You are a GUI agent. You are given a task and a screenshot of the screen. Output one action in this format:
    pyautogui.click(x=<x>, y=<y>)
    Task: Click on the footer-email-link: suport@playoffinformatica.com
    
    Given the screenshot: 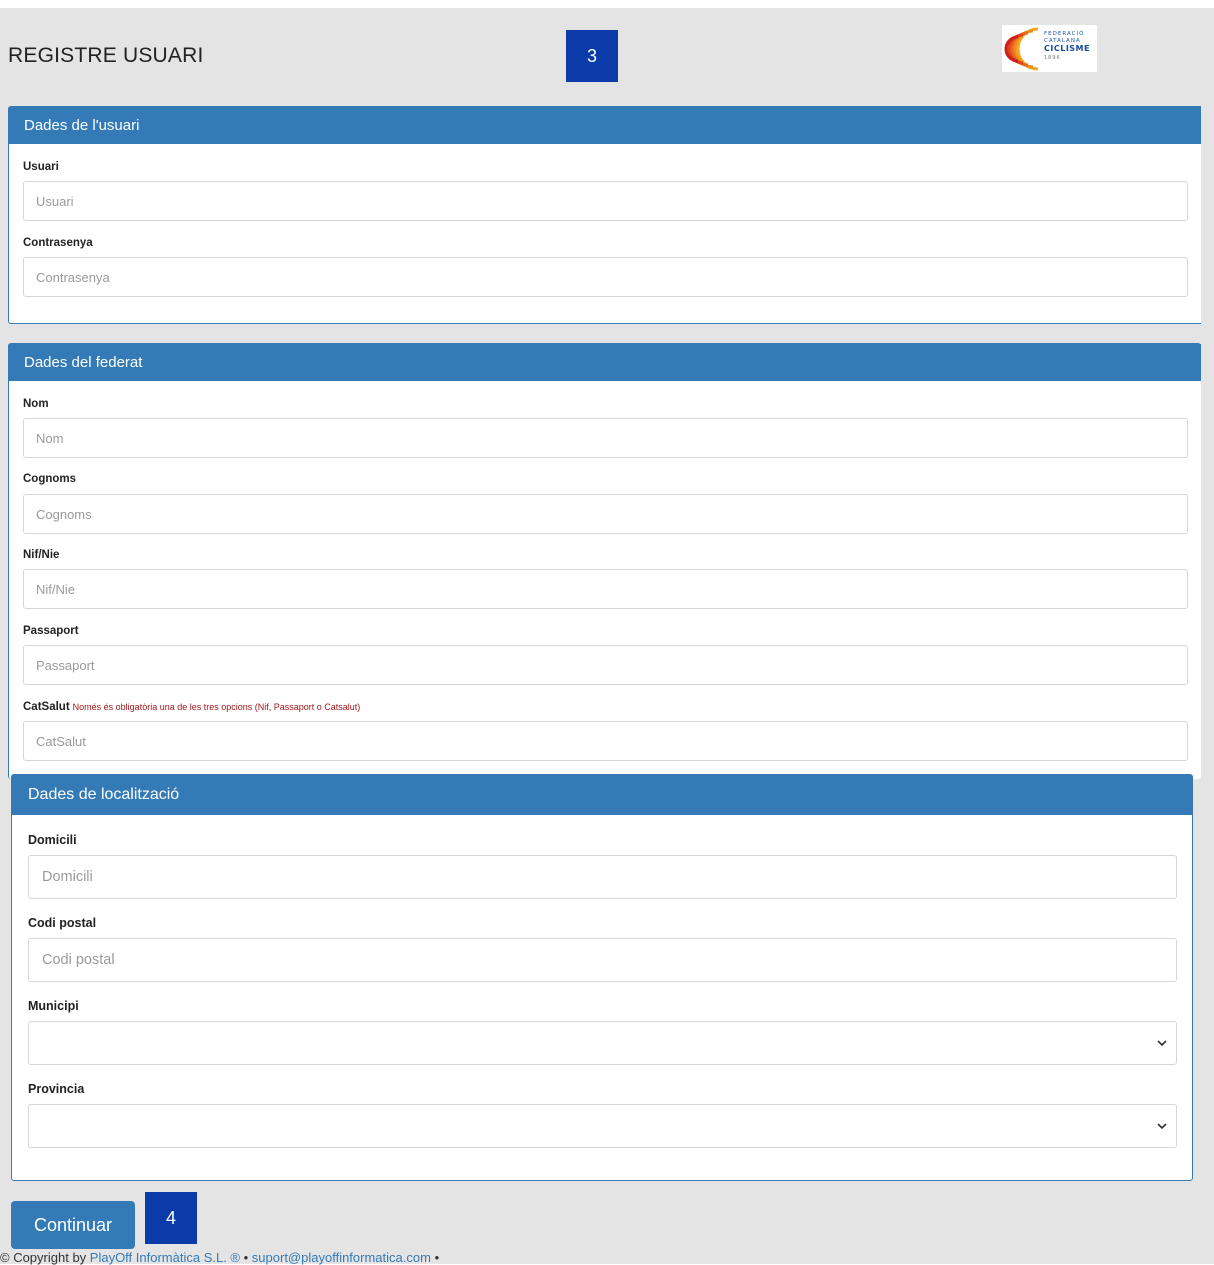 What is the action you would take?
    pyautogui.click(x=341, y=1257)
    